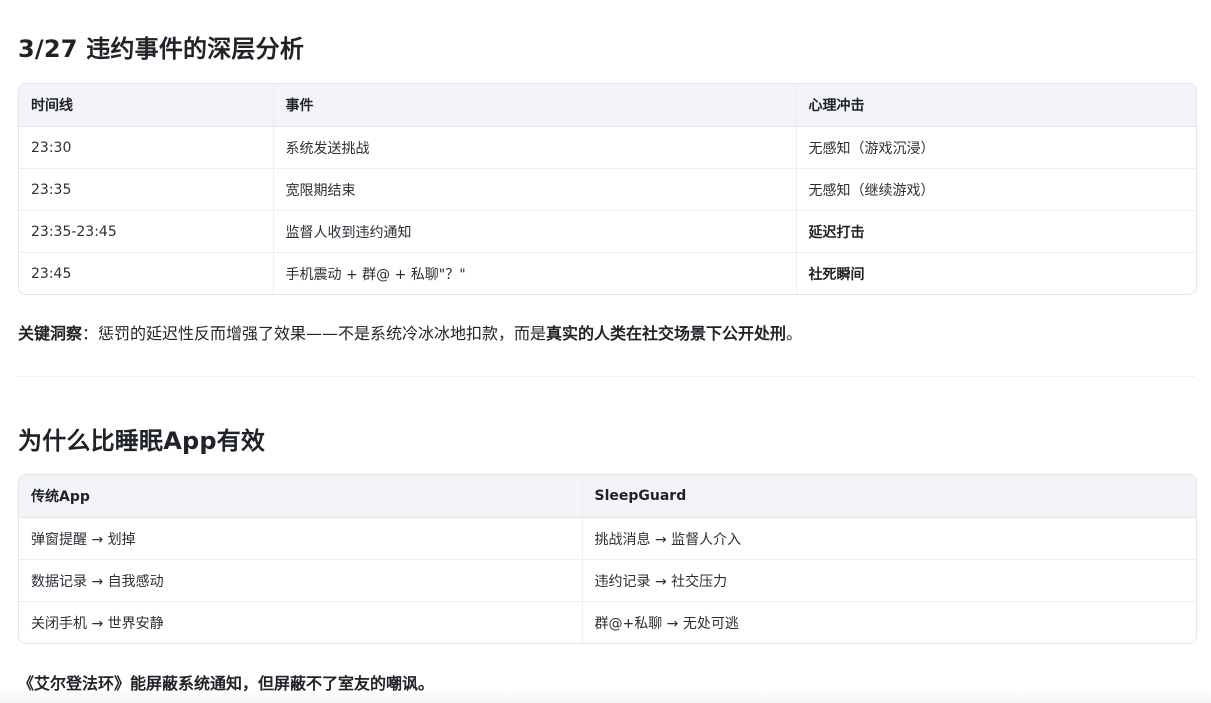 This screenshot has width=1211, height=703. I want to click on column-header-sleepguard: SleepGuard, so click(888, 496).